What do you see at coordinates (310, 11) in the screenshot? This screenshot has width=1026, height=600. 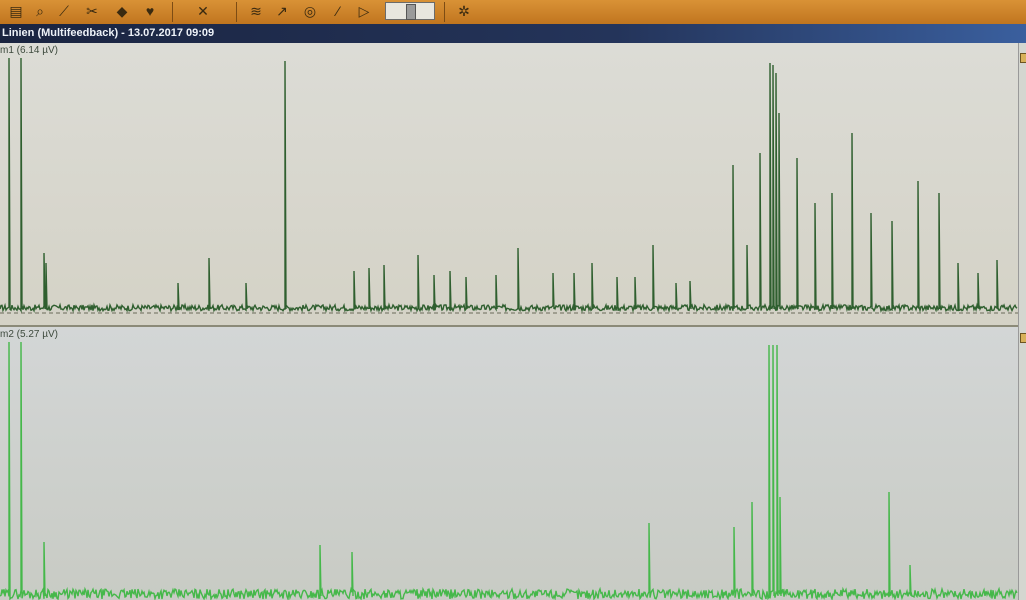 I see `globe-icon: ◎` at bounding box center [310, 11].